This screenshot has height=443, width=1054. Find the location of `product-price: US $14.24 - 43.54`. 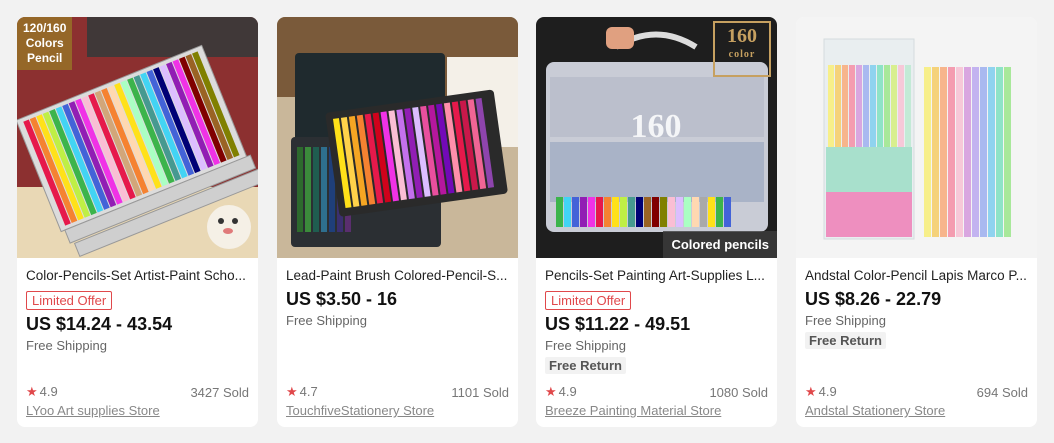

product-price: US $14.24 - 43.54 is located at coordinates (99, 324).